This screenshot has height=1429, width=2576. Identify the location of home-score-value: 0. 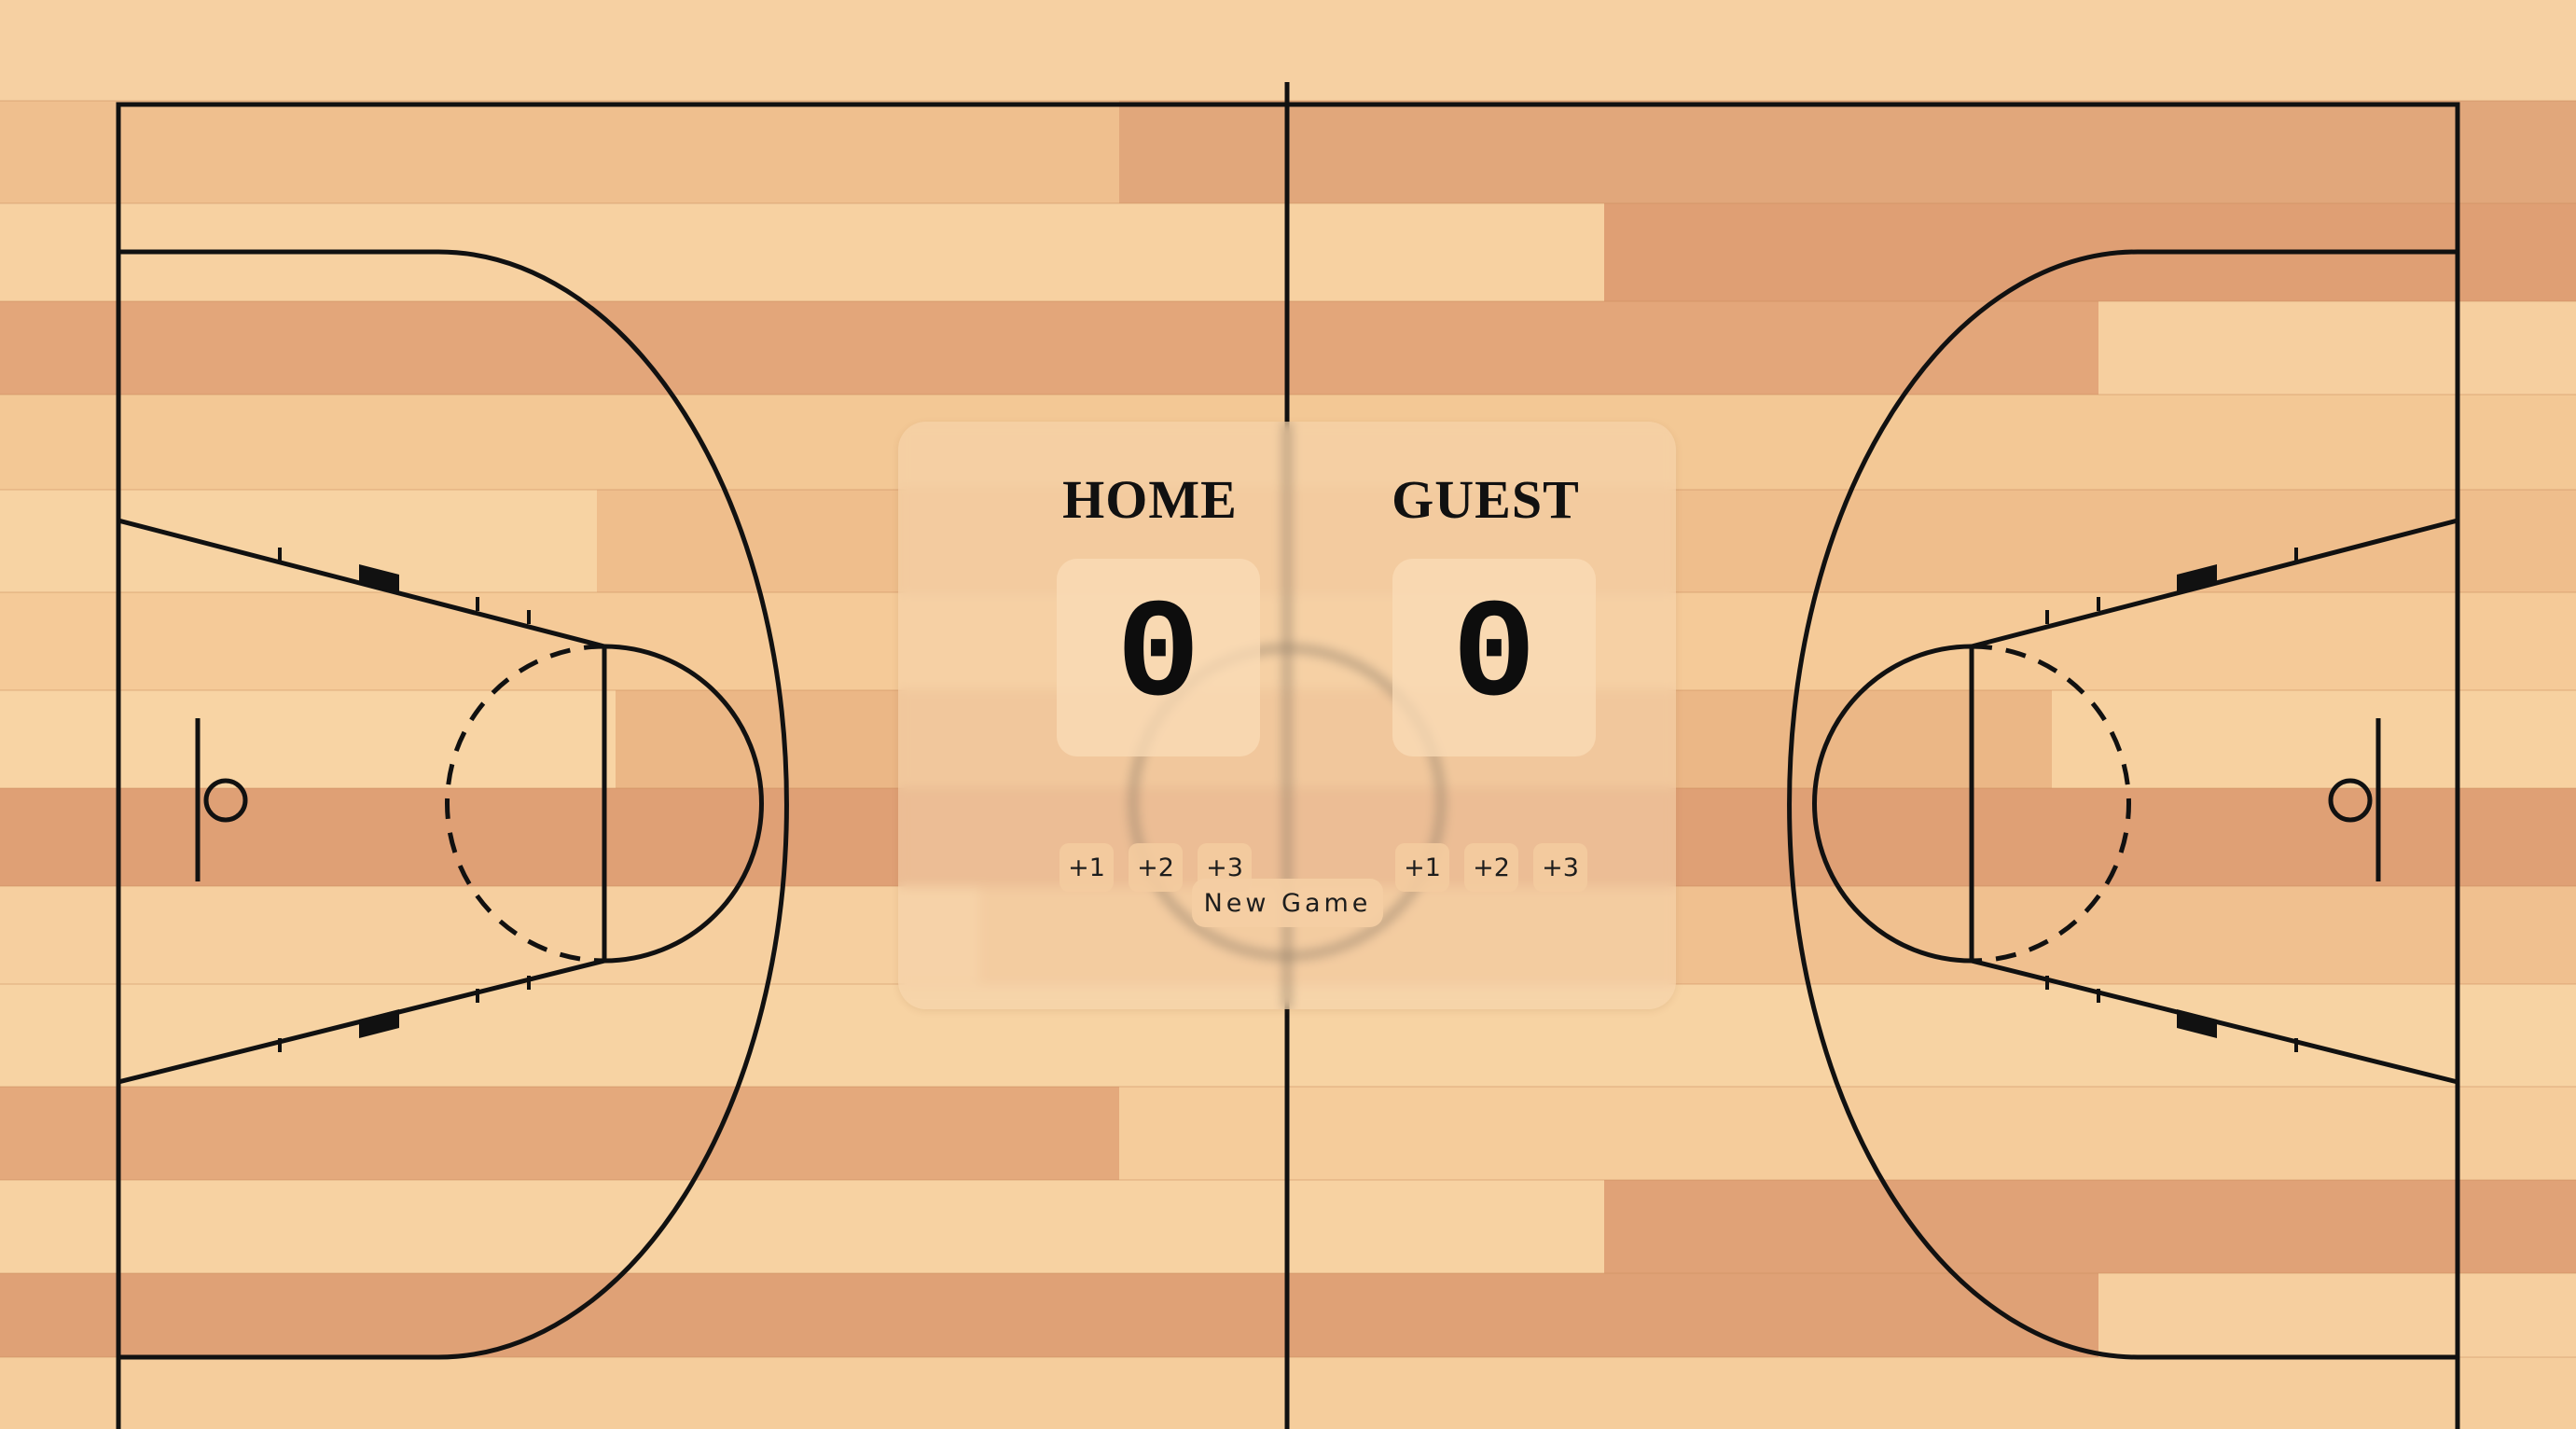
(1157, 657).